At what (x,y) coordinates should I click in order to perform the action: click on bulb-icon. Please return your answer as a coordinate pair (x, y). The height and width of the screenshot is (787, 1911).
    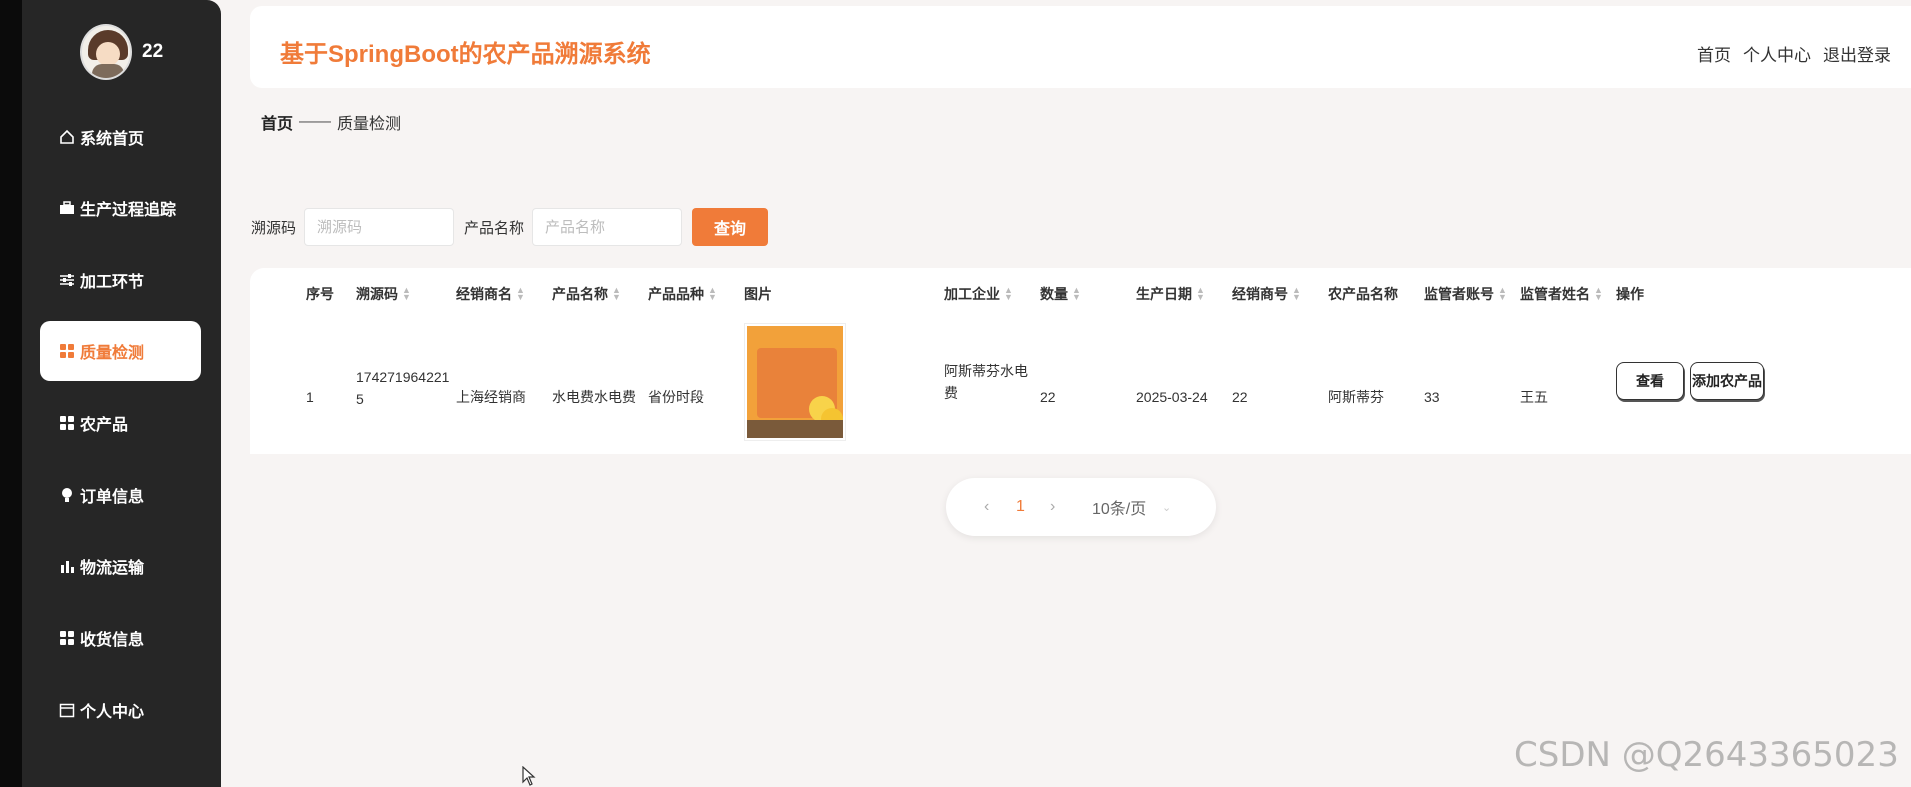
    Looking at the image, I should click on (67, 495).